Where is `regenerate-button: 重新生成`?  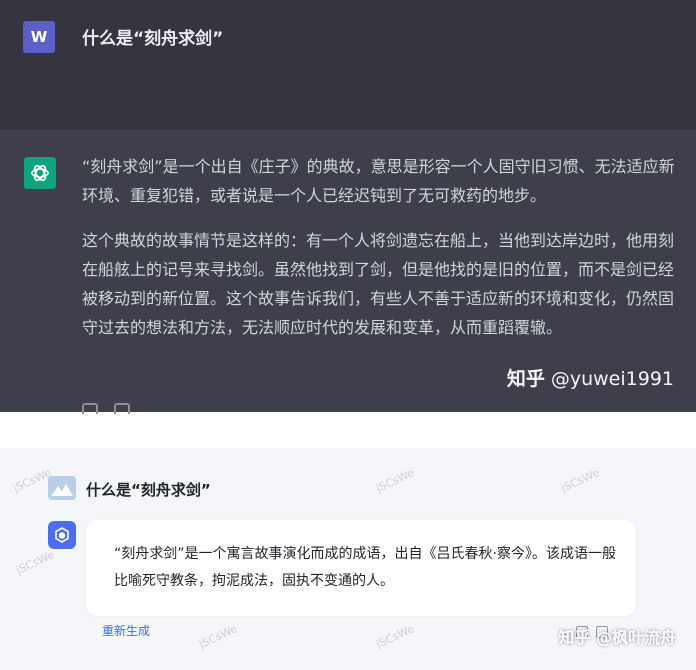
regenerate-button: 重新生成 is located at coordinates (126, 630).